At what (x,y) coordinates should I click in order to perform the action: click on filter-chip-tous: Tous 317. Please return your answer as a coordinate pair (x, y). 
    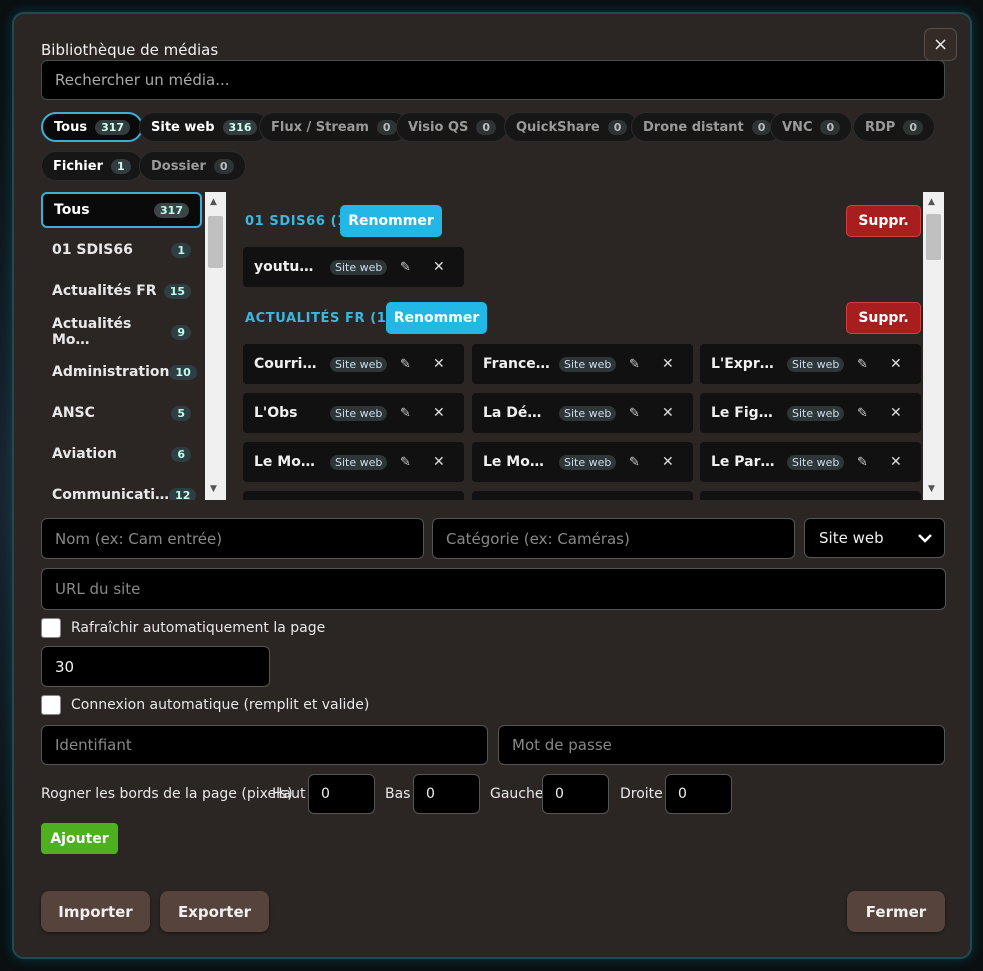
    Looking at the image, I should click on (92, 127).